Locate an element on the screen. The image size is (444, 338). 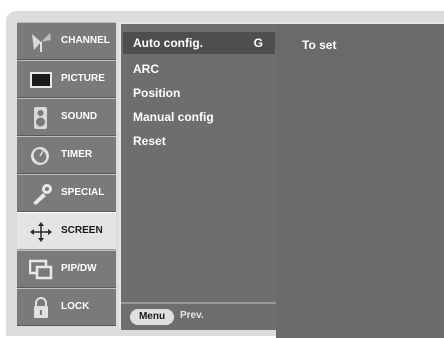
submenu-item-key: G is located at coordinates (258, 43).